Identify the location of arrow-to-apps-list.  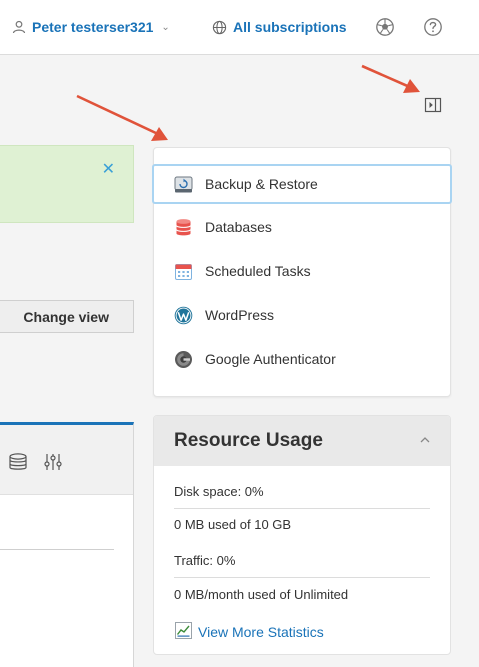
(122, 117).